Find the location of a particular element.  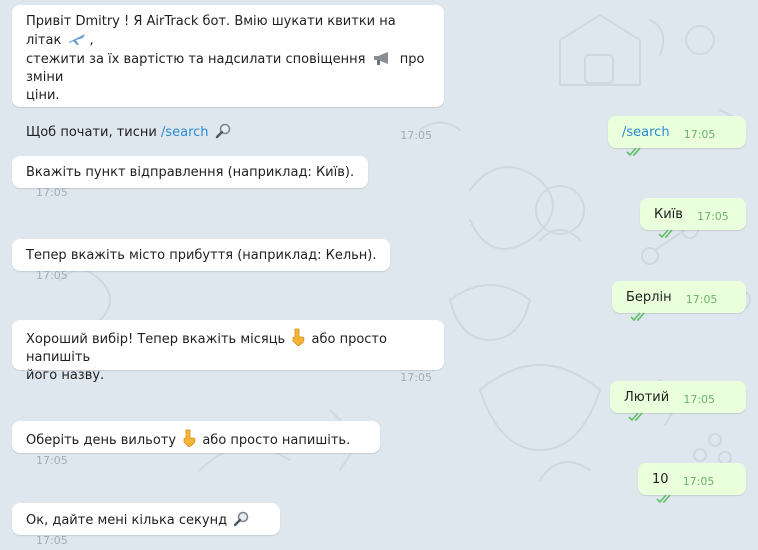

outgoing-message: Берлін 17:05 is located at coordinates (679, 301).